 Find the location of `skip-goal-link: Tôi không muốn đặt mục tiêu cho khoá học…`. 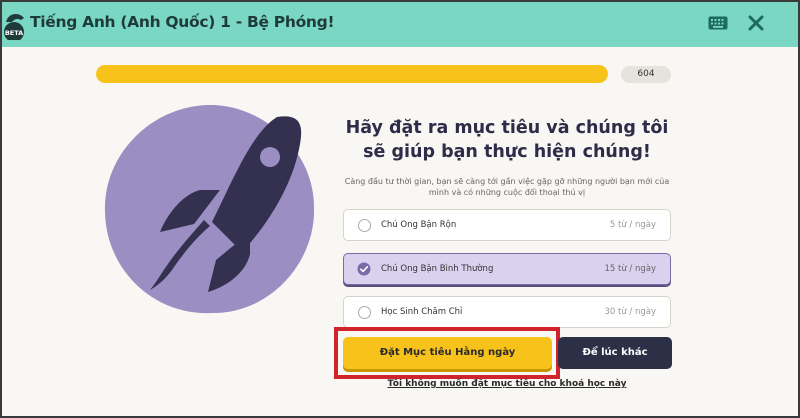

skip-goal-link: Tôi không muốn đặt mục tiêu cho khoá học… is located at coordinates (507, 384).